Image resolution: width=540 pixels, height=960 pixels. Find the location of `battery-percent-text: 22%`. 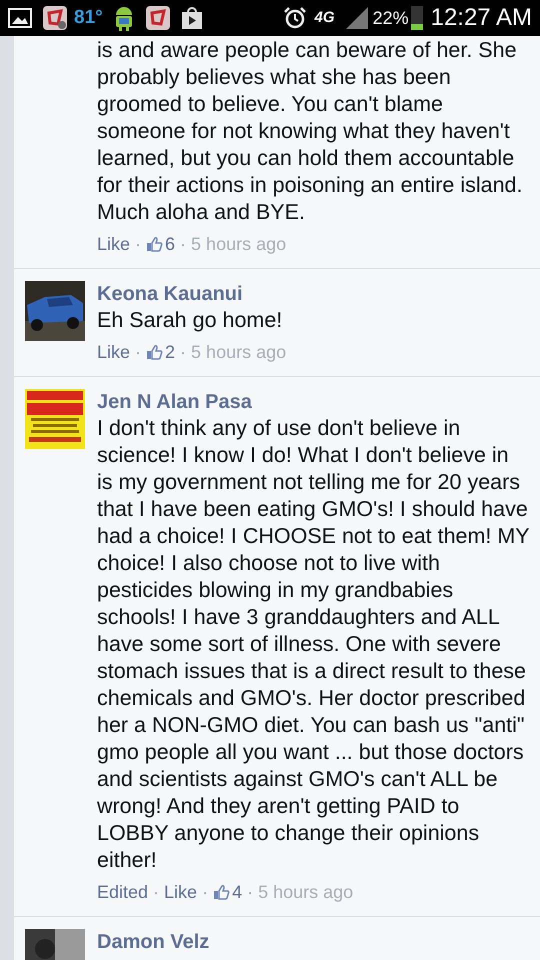

battery-percent-text: 22% is located at coordinates (390, 18).